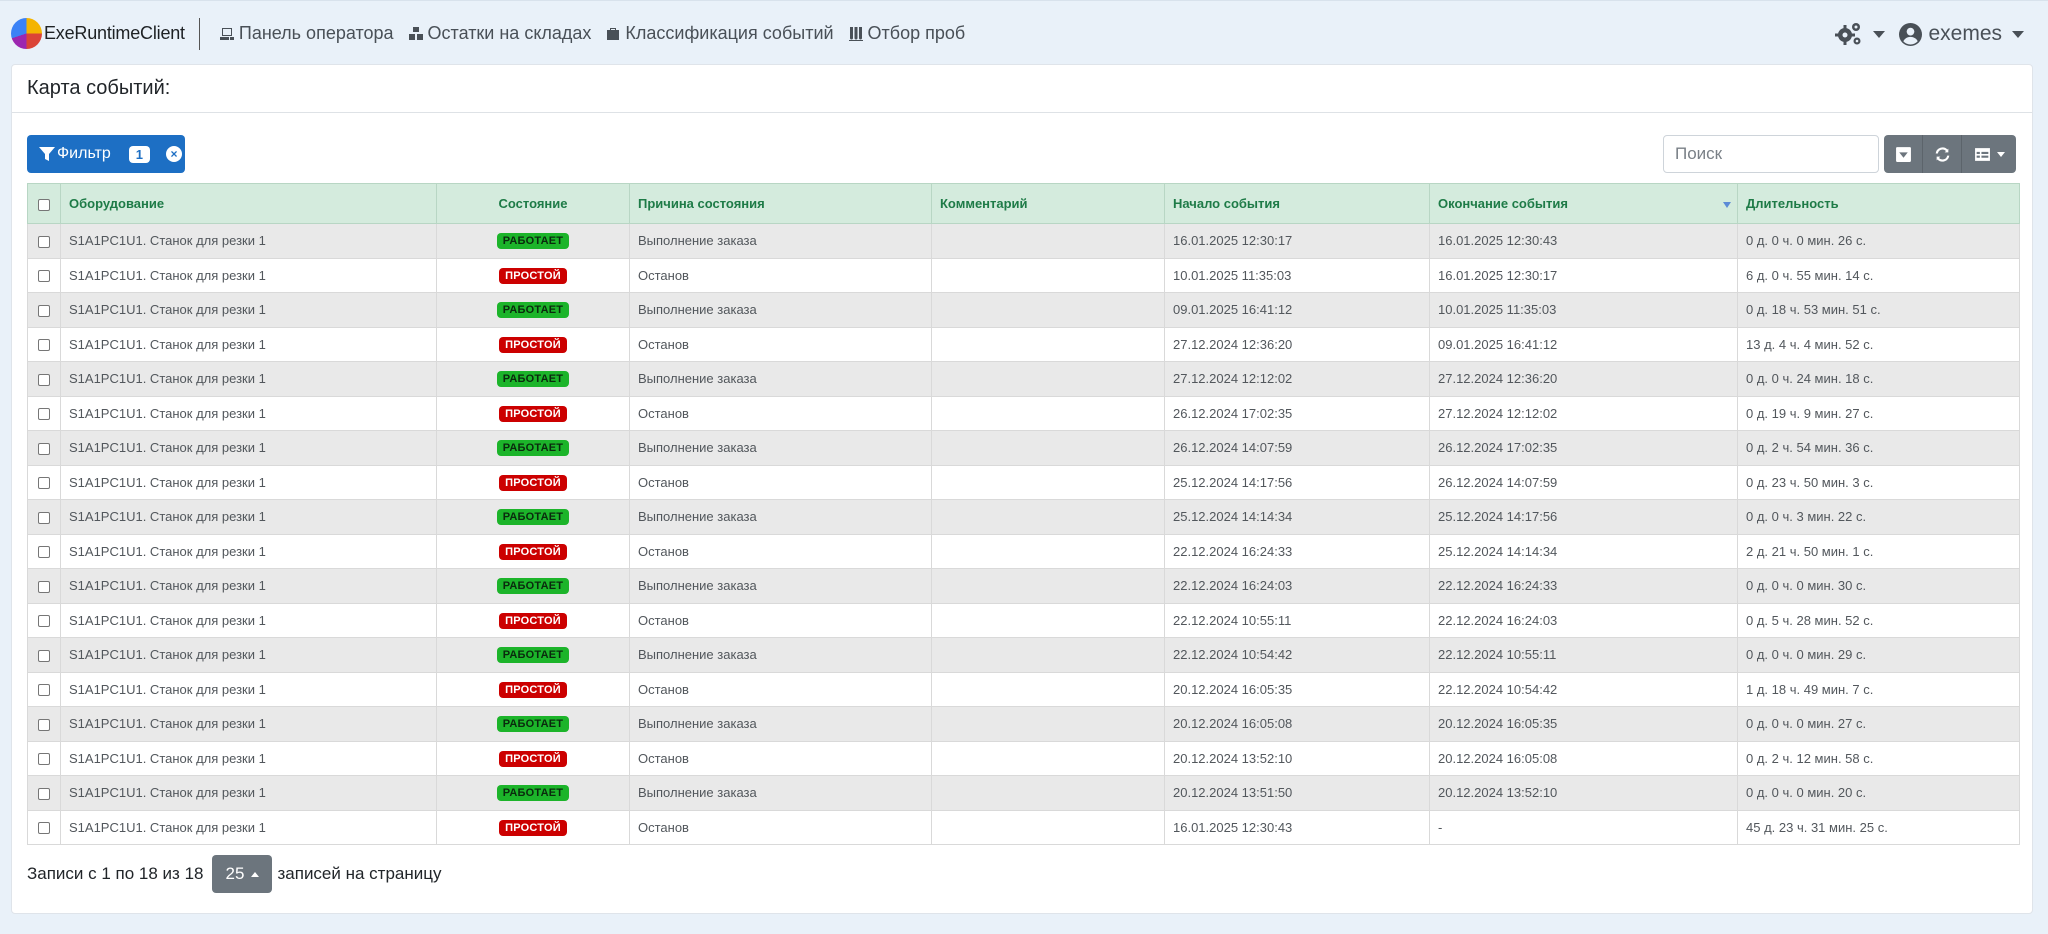 The height and width of the screenshot is (934, 2048). What do you see at coordinates (106, 154) in the screenshot?
I see `filter-button: Фильтр 1 ×` at bounding box center [106, 154].